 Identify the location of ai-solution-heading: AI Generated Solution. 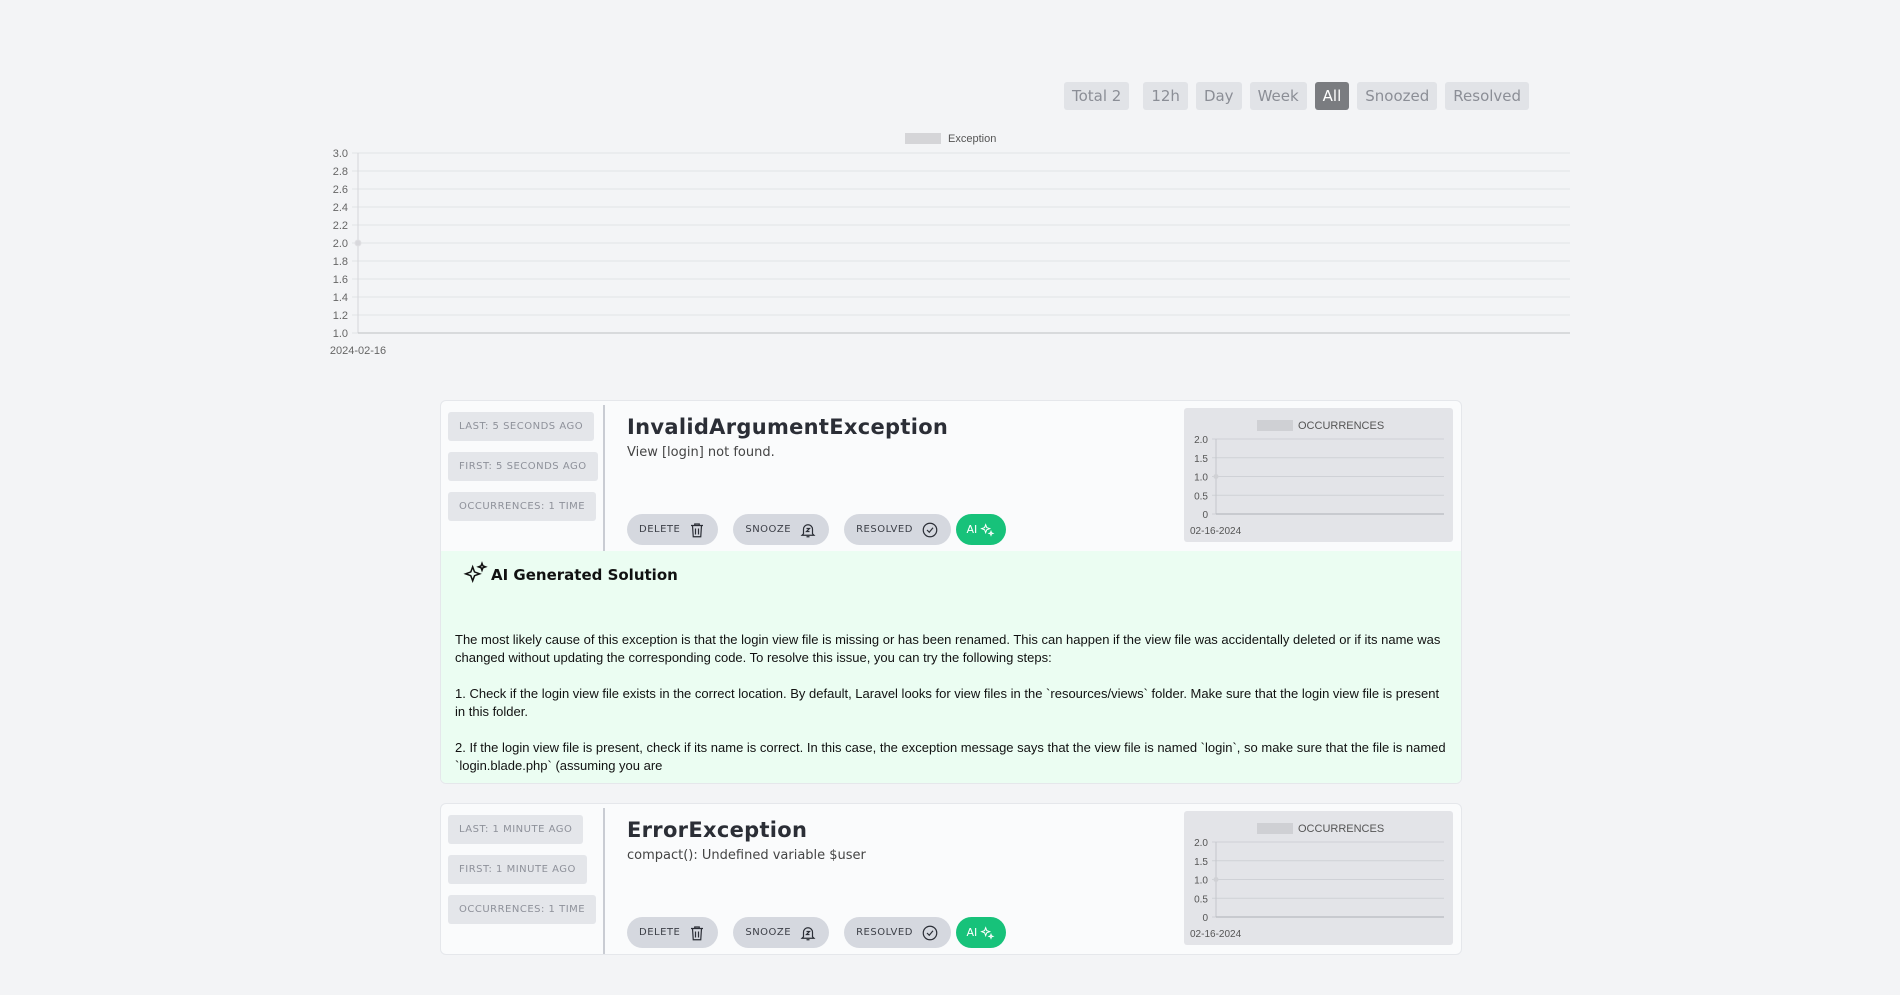
(584, 575).